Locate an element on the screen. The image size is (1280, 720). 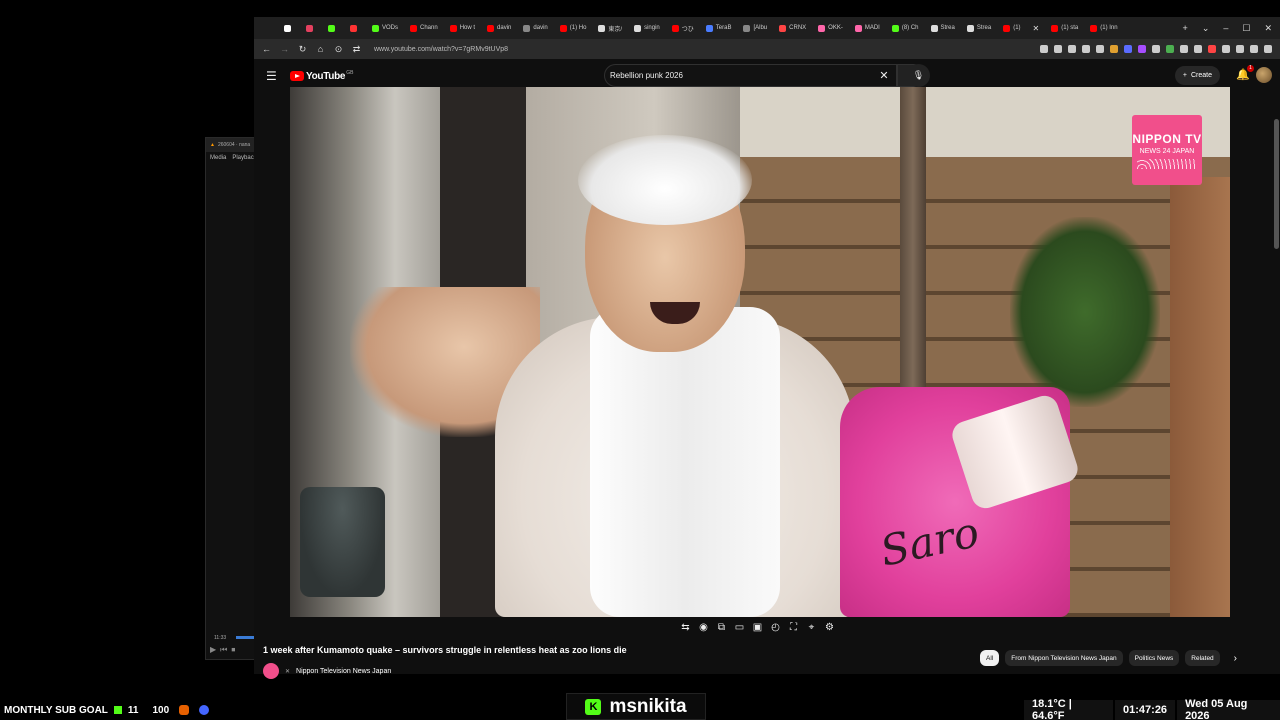
mini-player-titlebar: ▲ 260604 · nana is located at coordinates (231, 145).